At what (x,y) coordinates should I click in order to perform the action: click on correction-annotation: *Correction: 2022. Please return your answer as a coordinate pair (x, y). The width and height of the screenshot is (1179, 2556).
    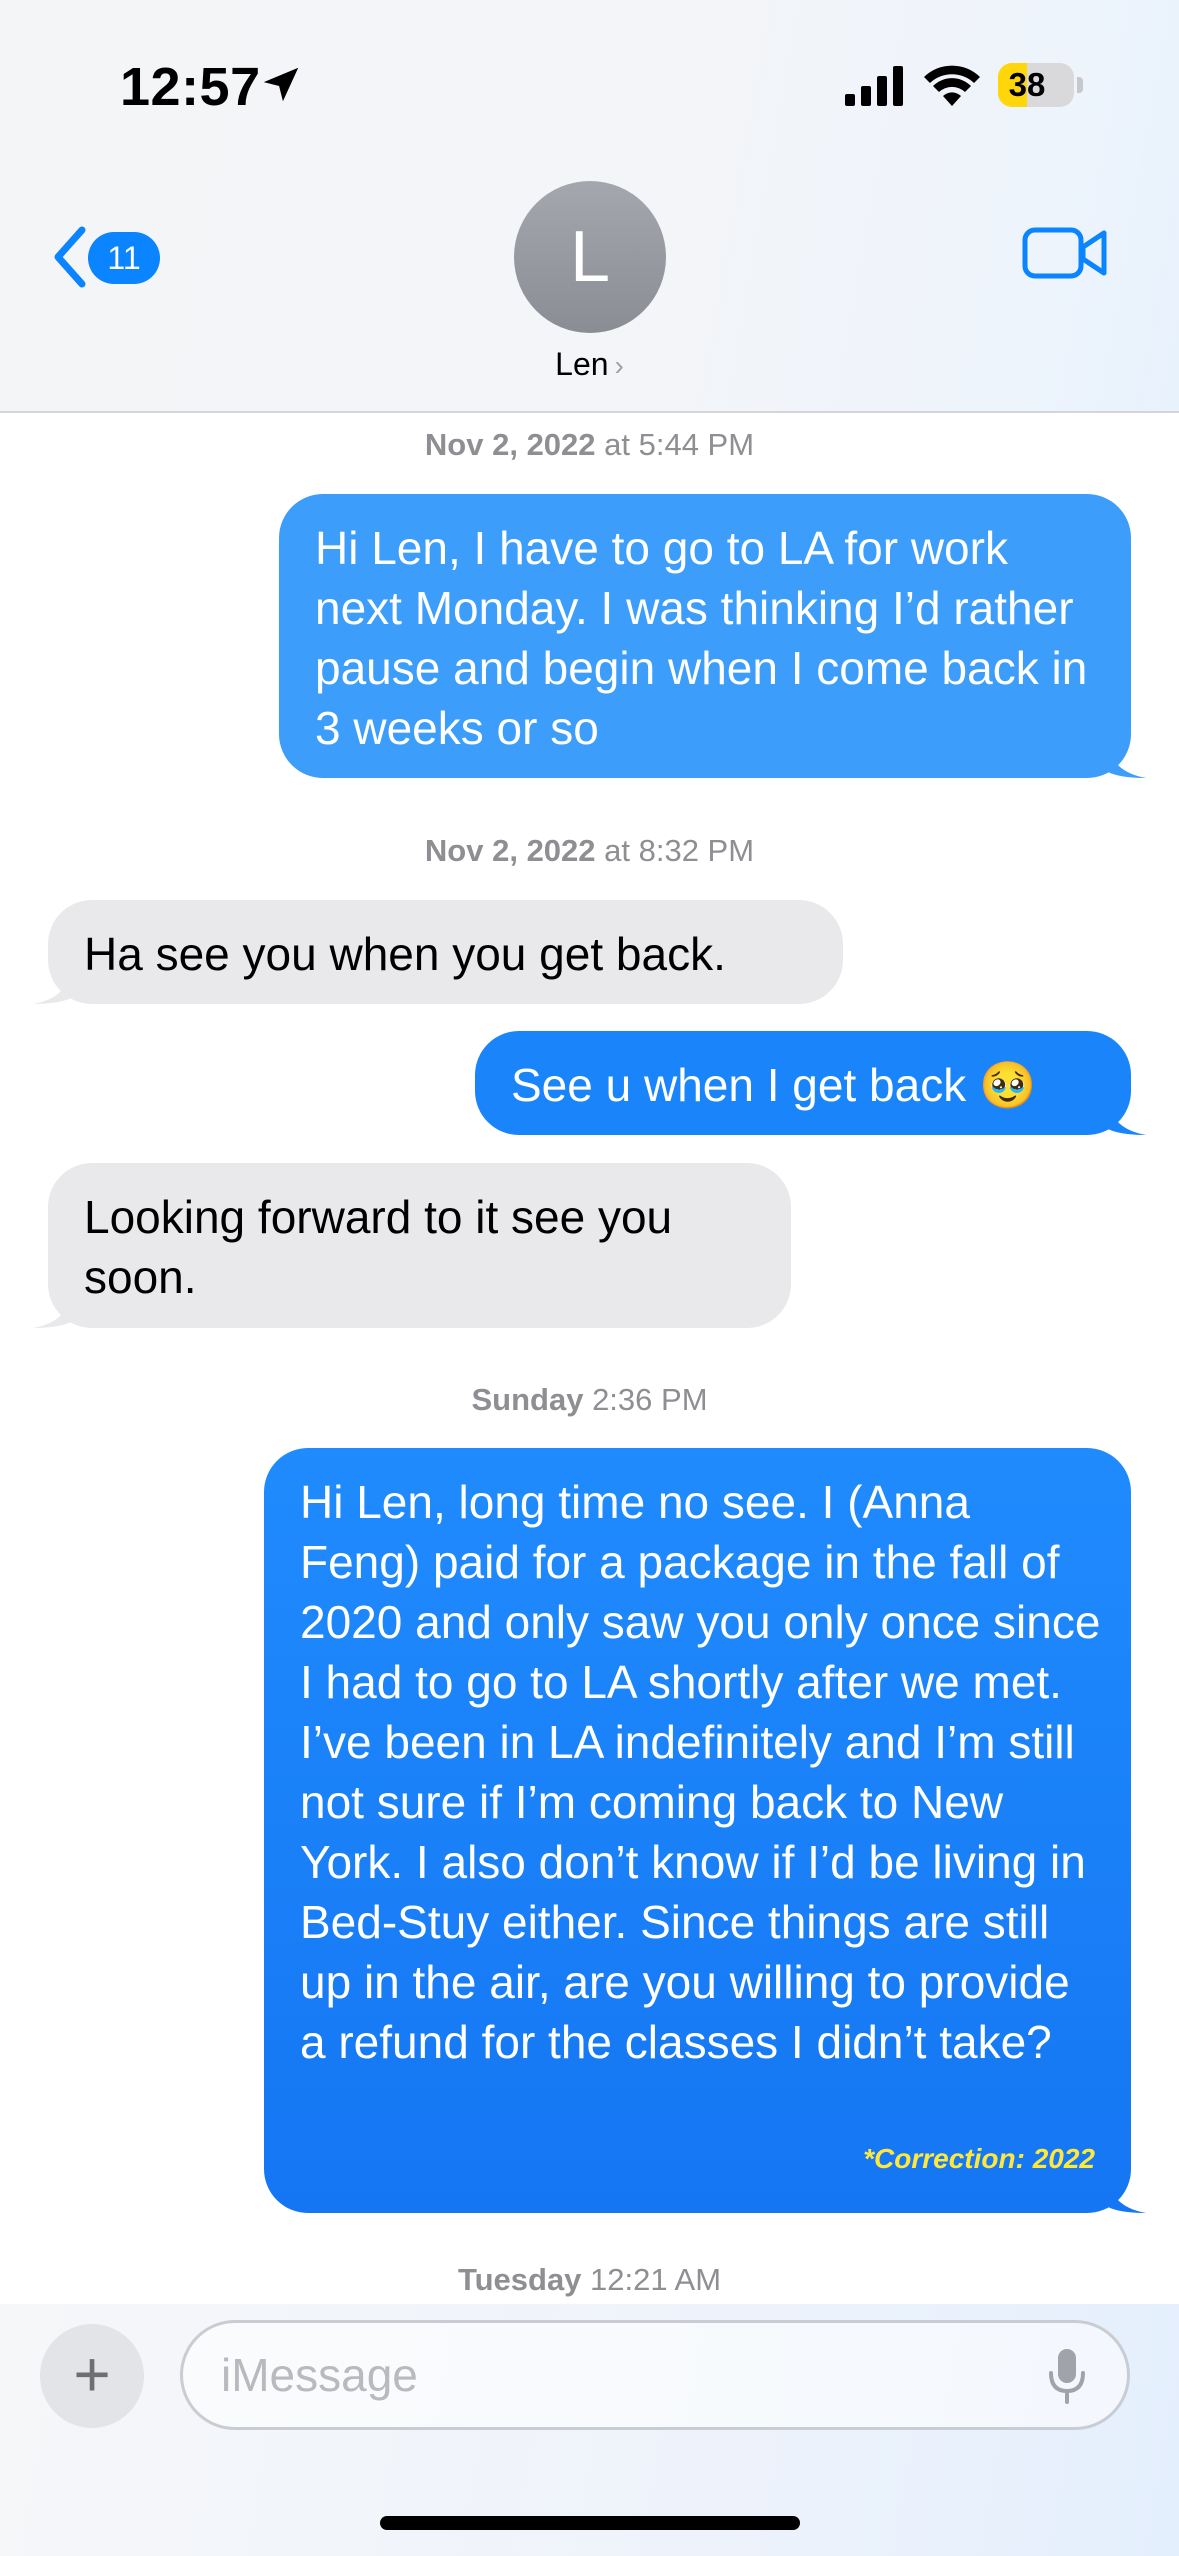
    Looking at the image, I should click on (979, 2158).